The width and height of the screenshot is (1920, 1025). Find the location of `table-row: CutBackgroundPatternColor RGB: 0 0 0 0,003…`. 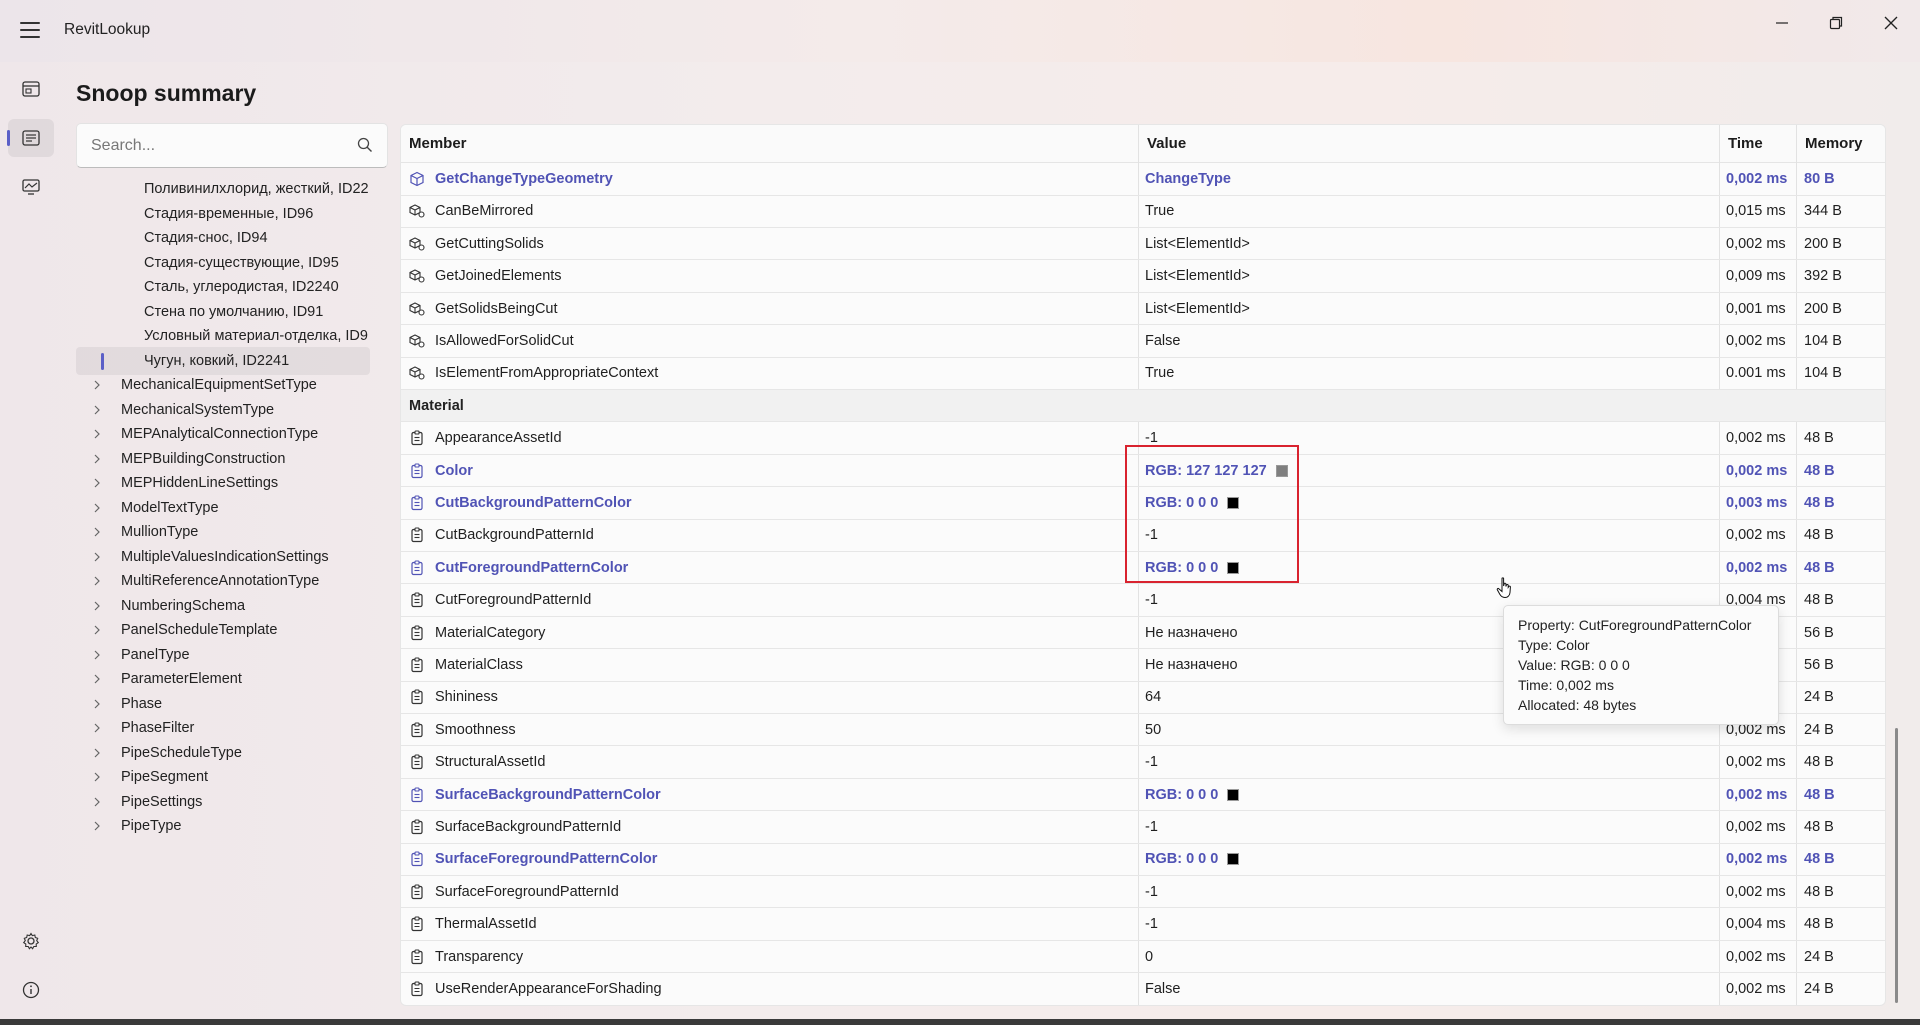

table-row: CutBackgroundPatternColor RGB: 0 0 0 0,003… is located at coordinates (1143, 503).